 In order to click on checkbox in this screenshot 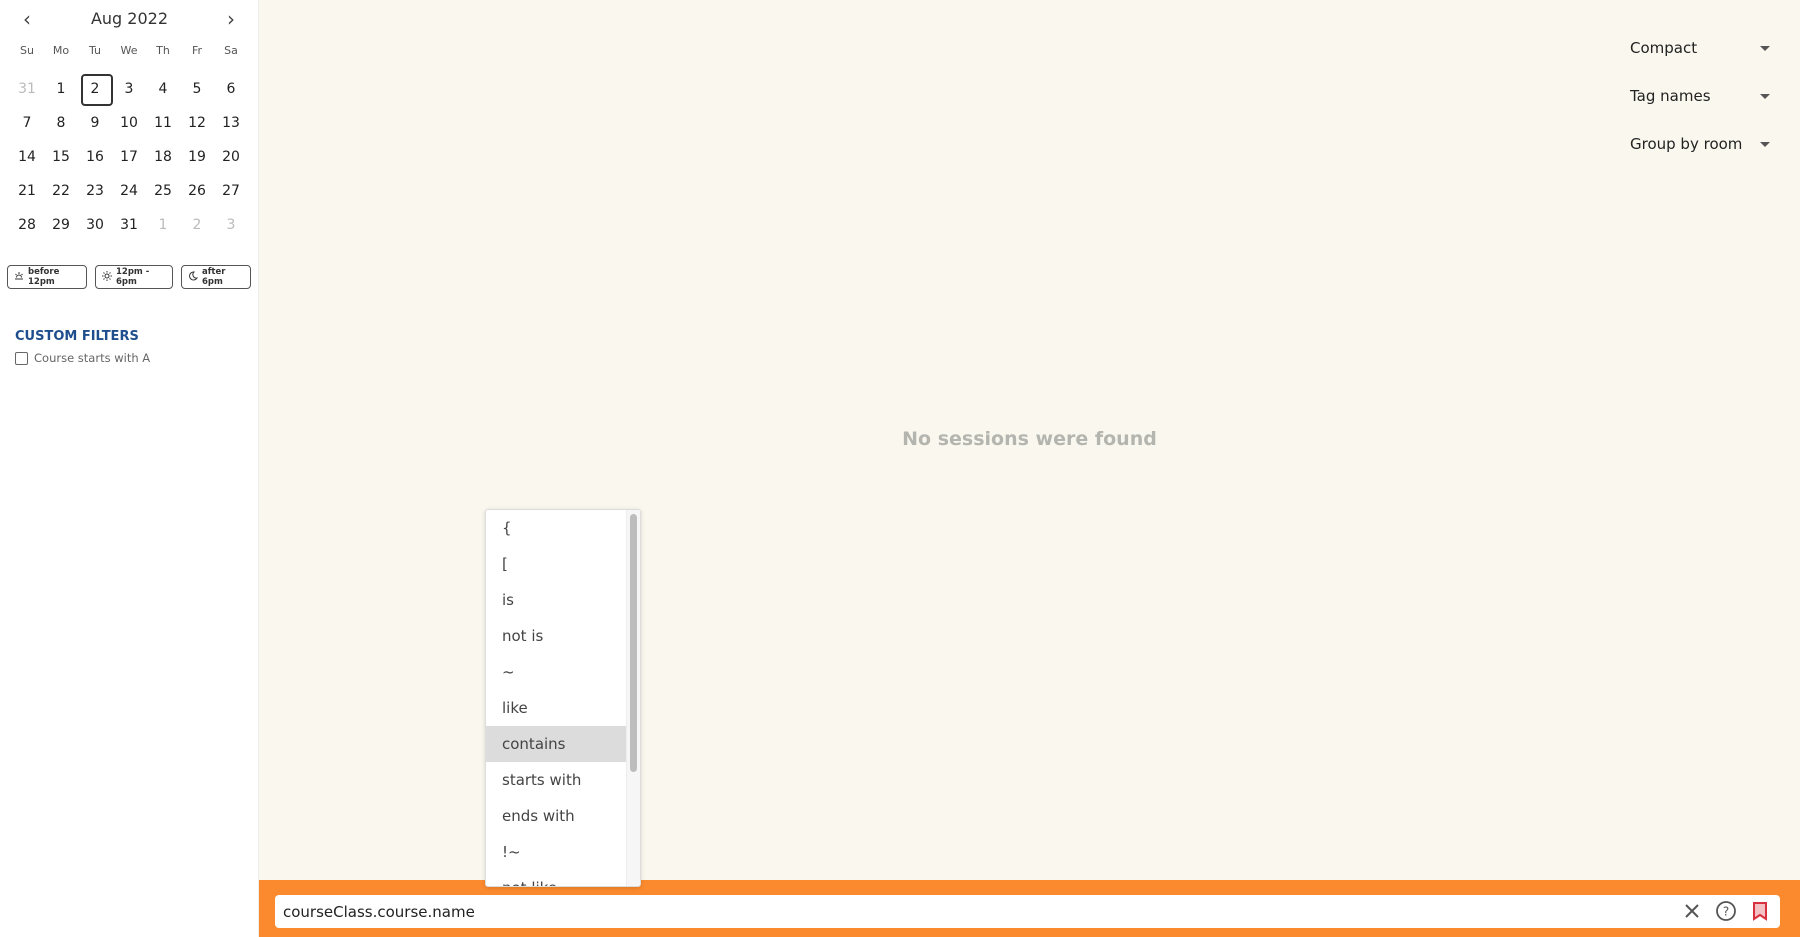, I will do `click(21, 358)`.